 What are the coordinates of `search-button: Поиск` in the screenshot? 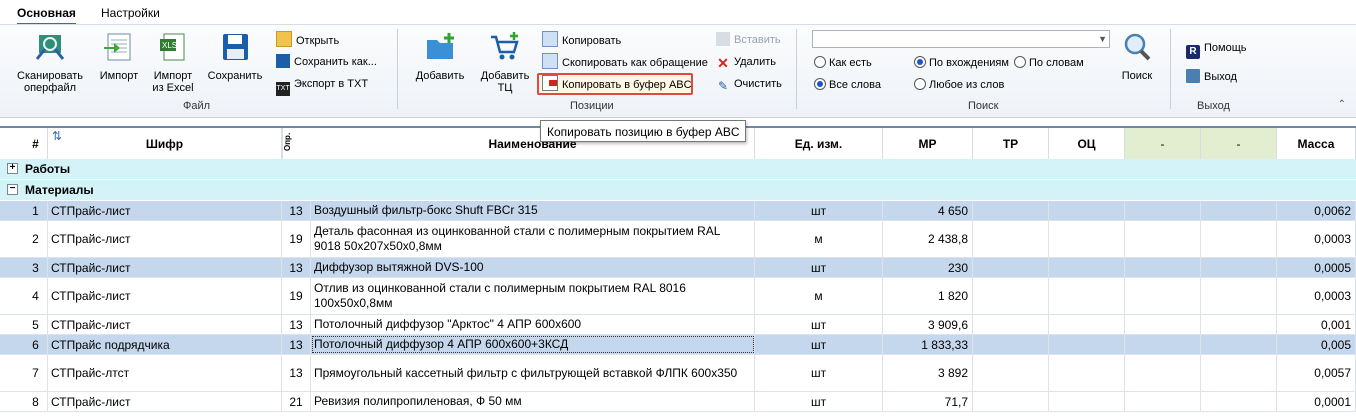 It's located at (1137, 56).